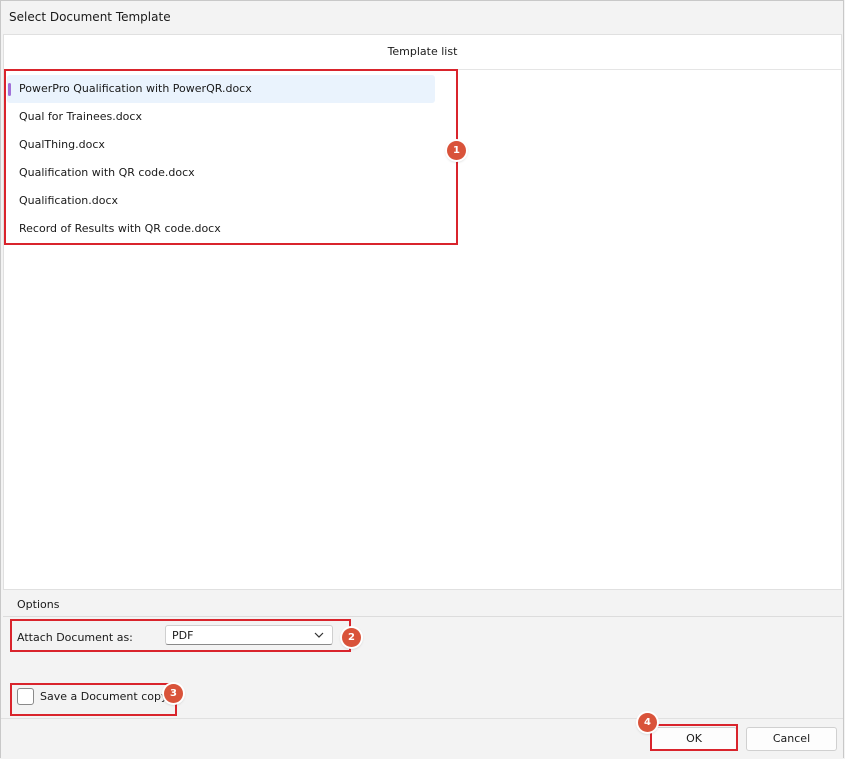 The height and width of the screenshot is (759, 845). I want to click on annotation-badge-2: 2, so click(351, 637).